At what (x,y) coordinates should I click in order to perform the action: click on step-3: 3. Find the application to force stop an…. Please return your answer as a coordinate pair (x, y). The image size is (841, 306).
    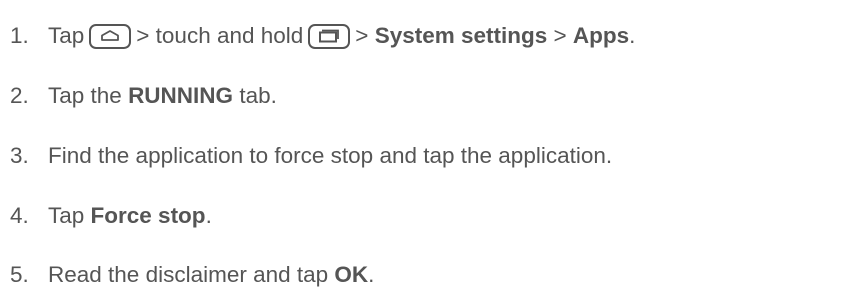
    Looking at the image, I should click on (311, 156).